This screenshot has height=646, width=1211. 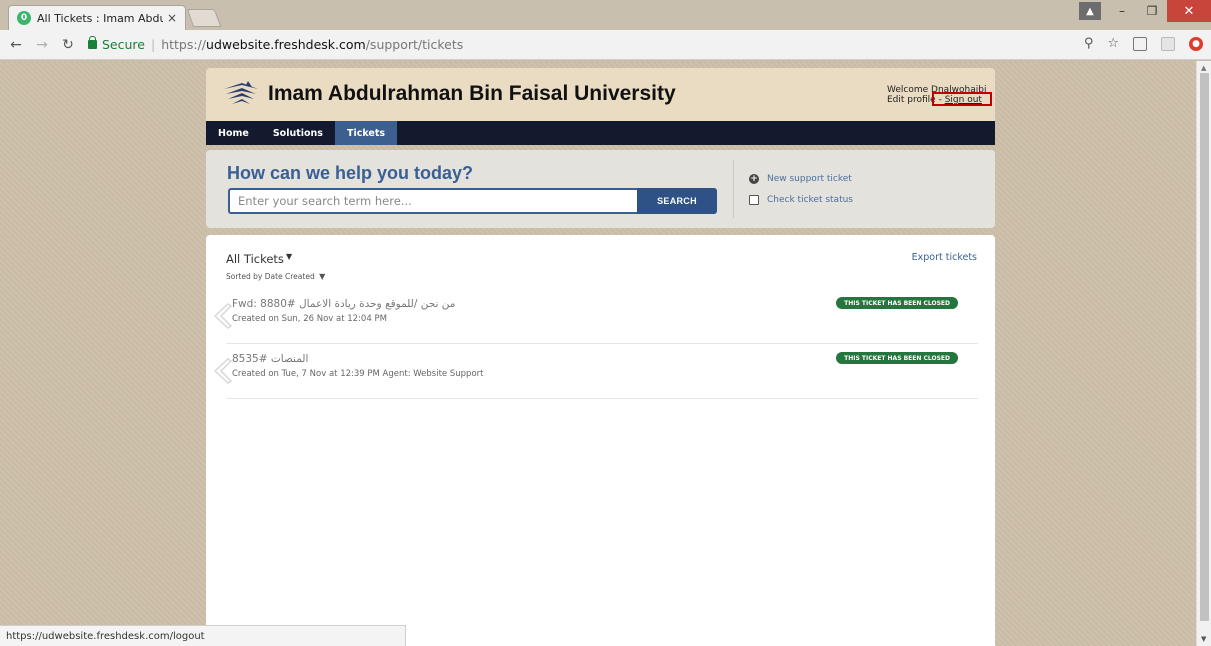 I want to click on nav-tab-solutions: Solutions, so click(x=298, y=133).